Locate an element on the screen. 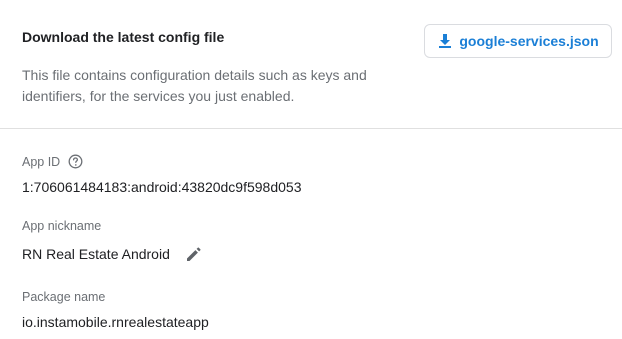 The width and height of the screenshot is (622, 339). download-button-label: google-services.json is located at coordinates (529, 41).